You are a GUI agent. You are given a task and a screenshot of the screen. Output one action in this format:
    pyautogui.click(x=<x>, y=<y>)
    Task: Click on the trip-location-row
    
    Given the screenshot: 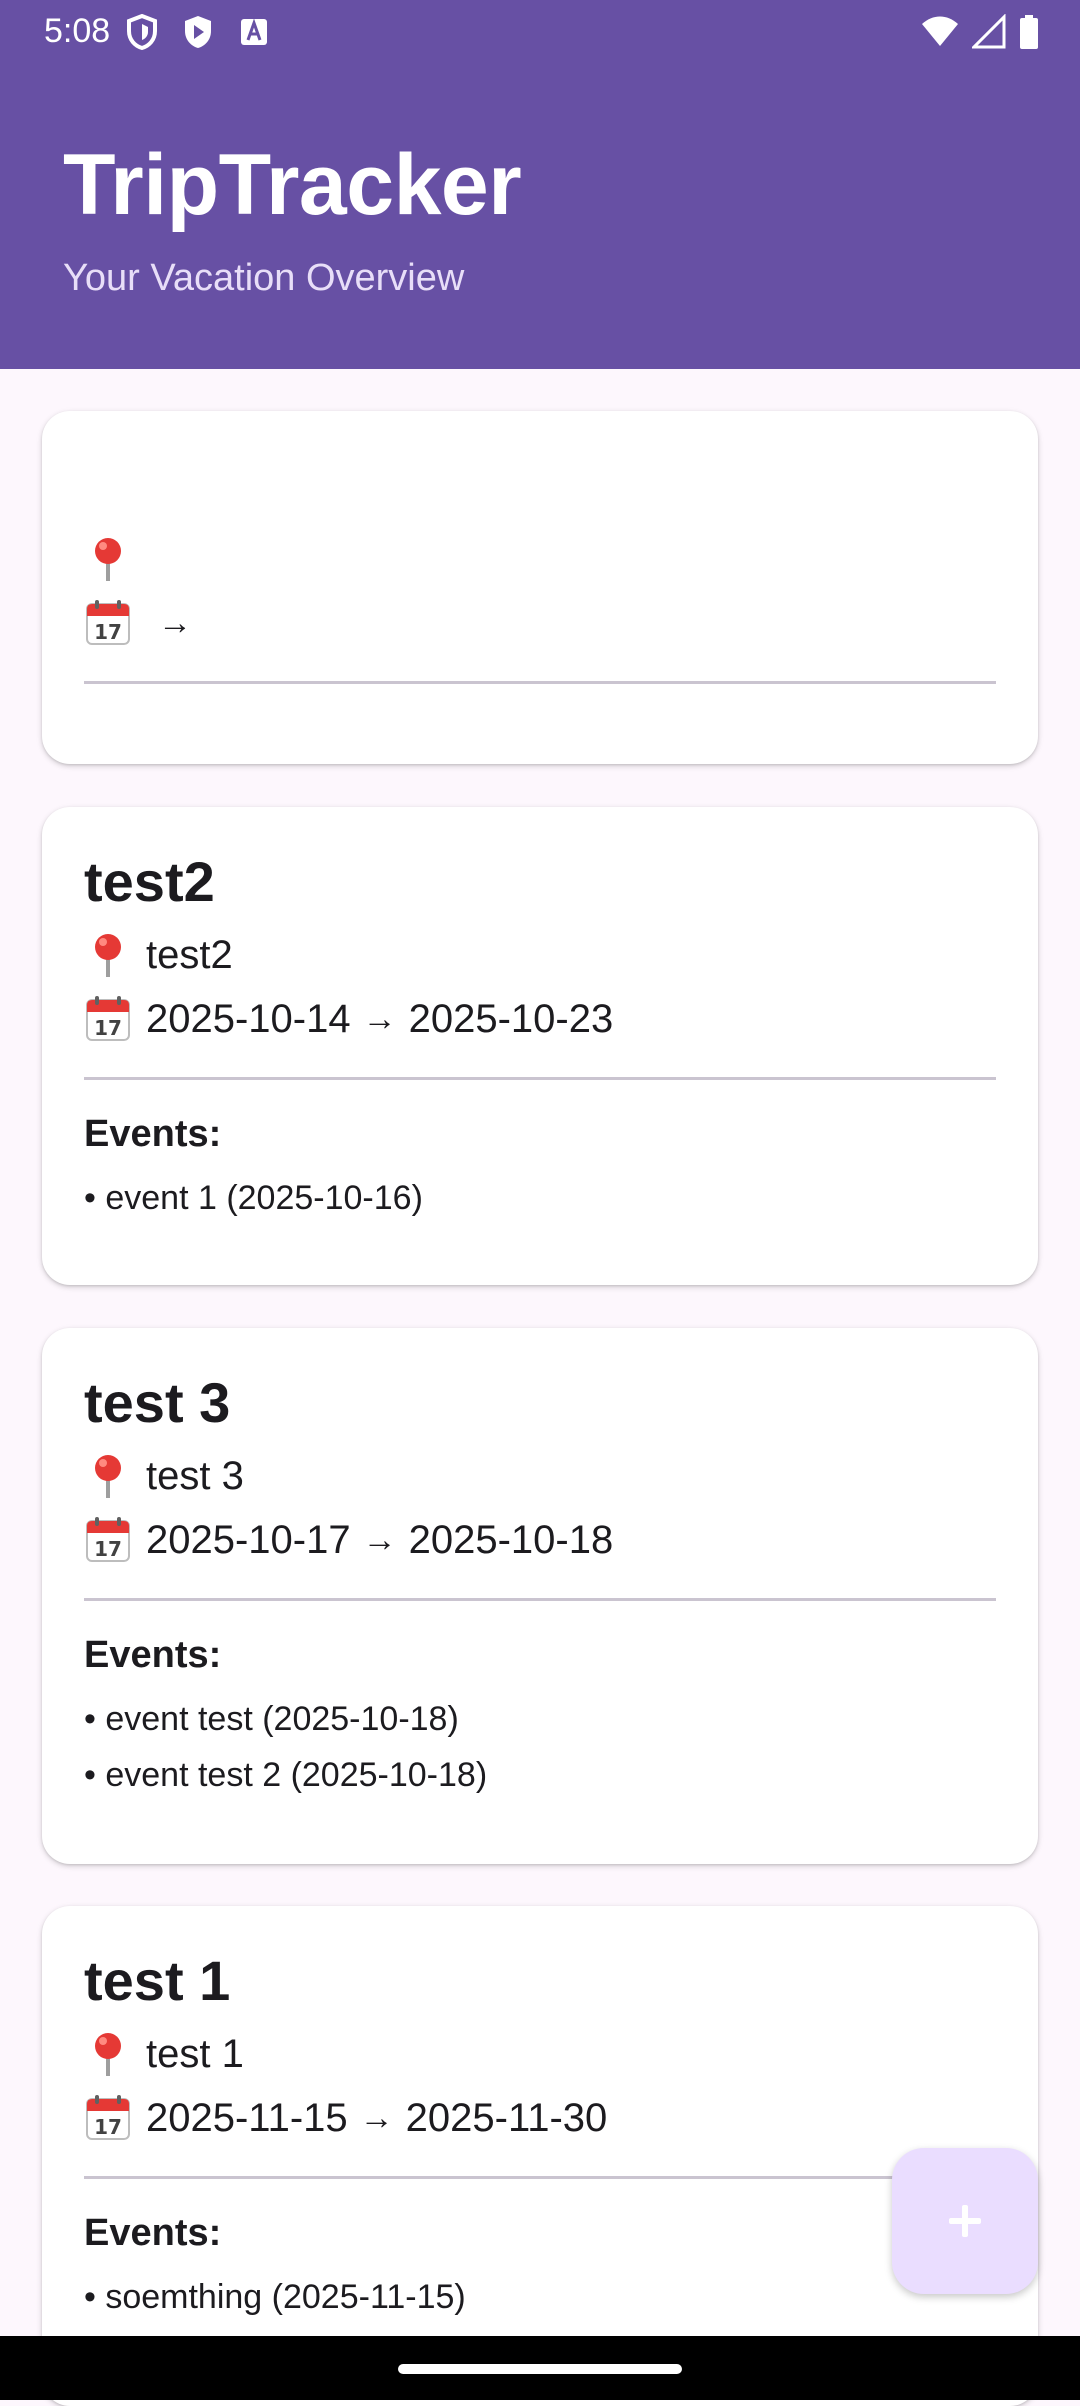 What is the action you would take?
    pyautogui.click(x=540, y=559)
    